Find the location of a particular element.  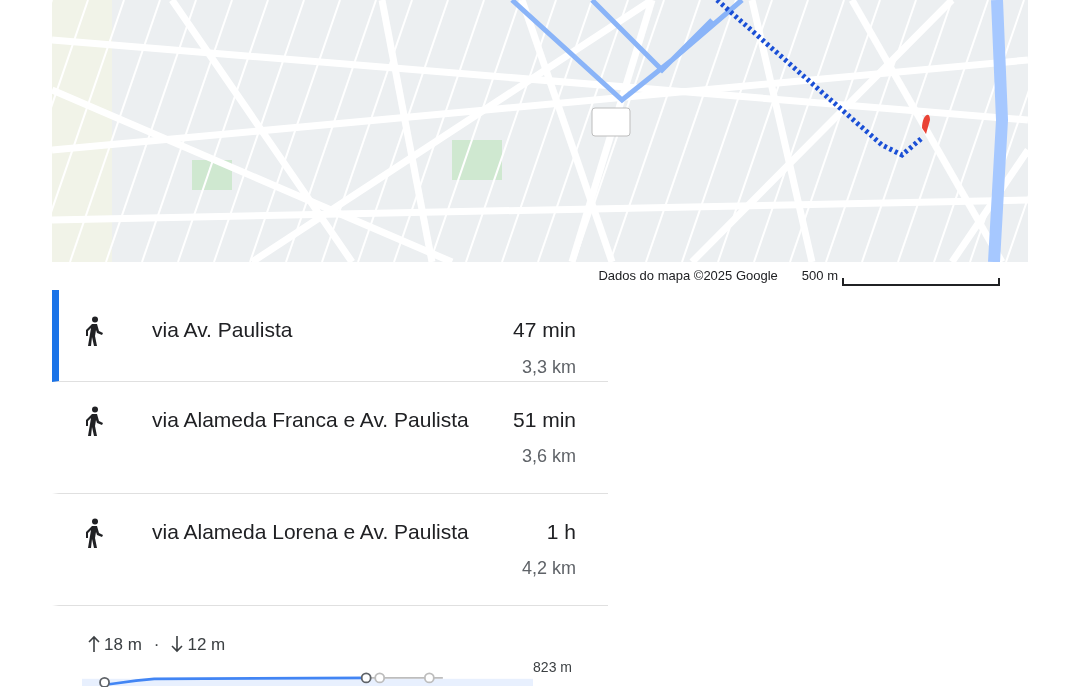

route-option: via Alameda Franca e Av. Paulista 51 min 3,6 km is located at coordinates (330, 437).